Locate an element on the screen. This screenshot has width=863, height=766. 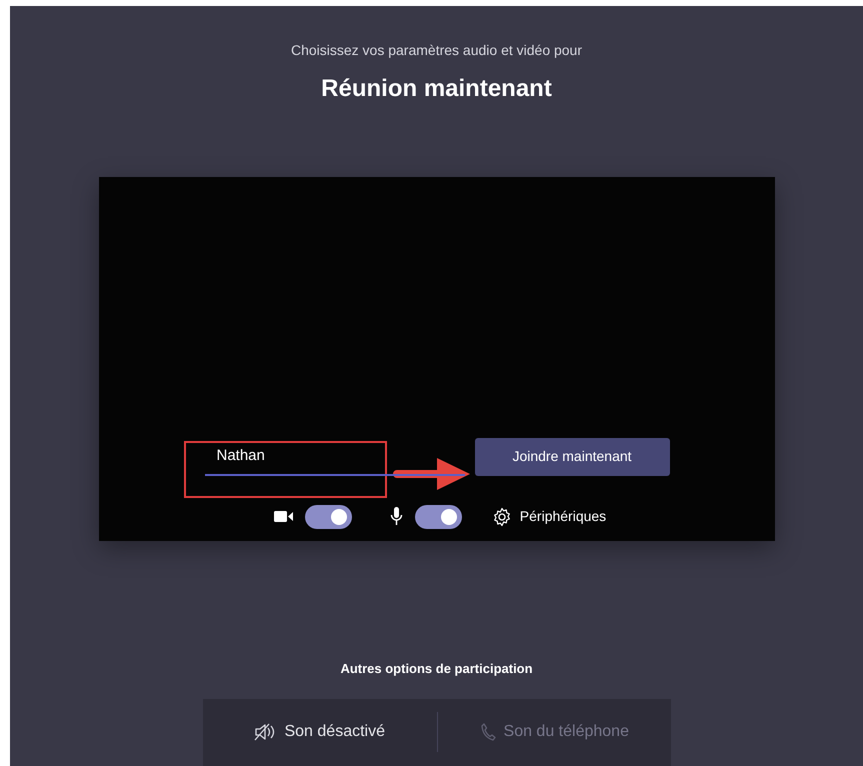
devices-button: Périphériques is located at coordinates (549, 517).